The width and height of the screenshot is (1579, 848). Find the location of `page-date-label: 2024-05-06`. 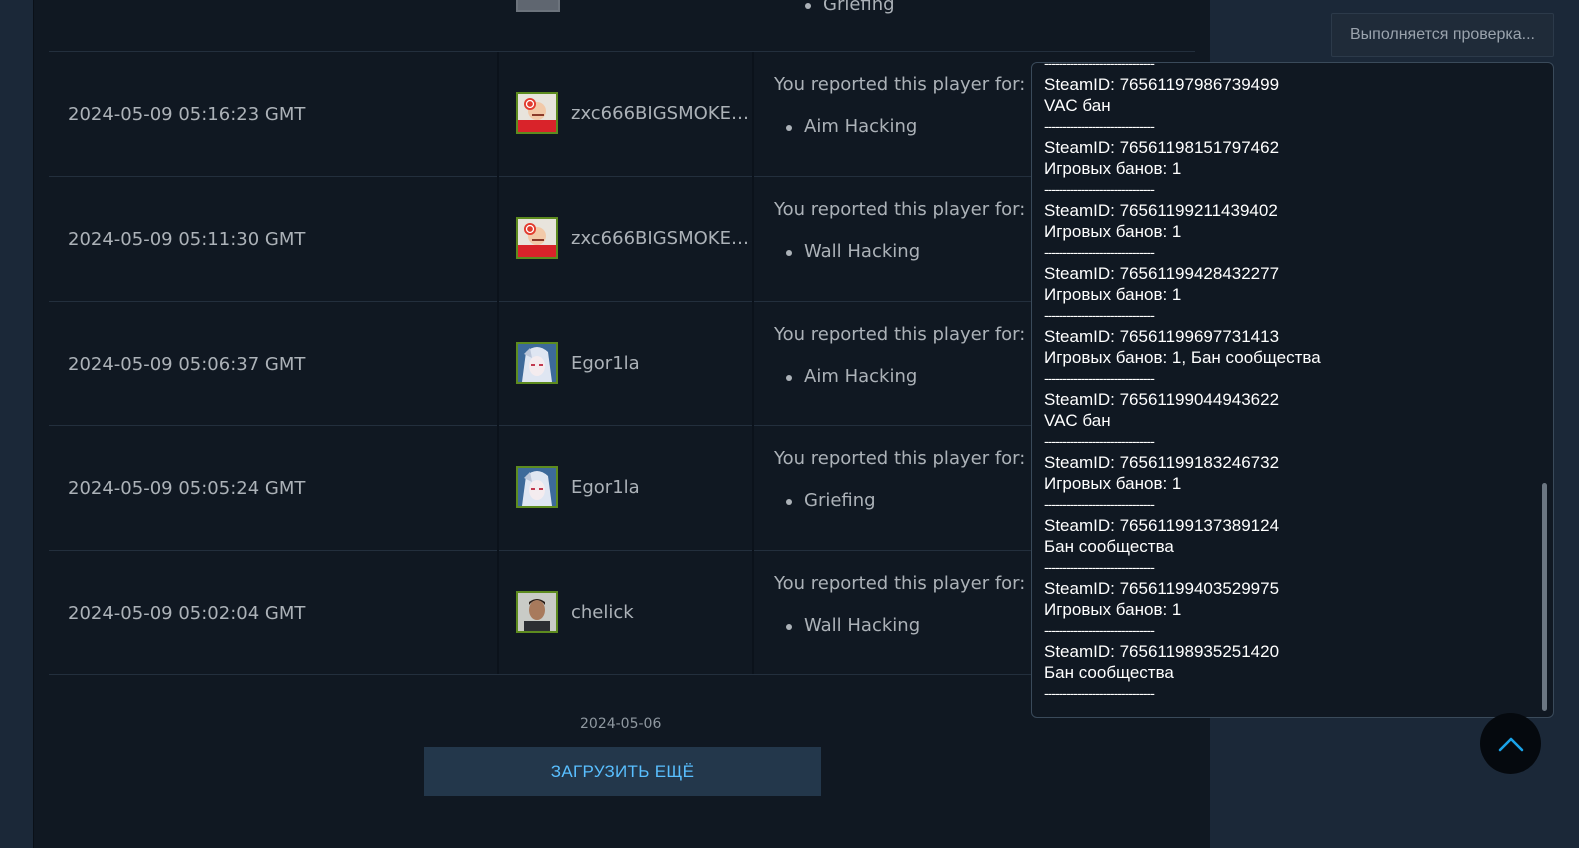

page-date-label: 2024-05-06 is located at coordinates (621, 724).